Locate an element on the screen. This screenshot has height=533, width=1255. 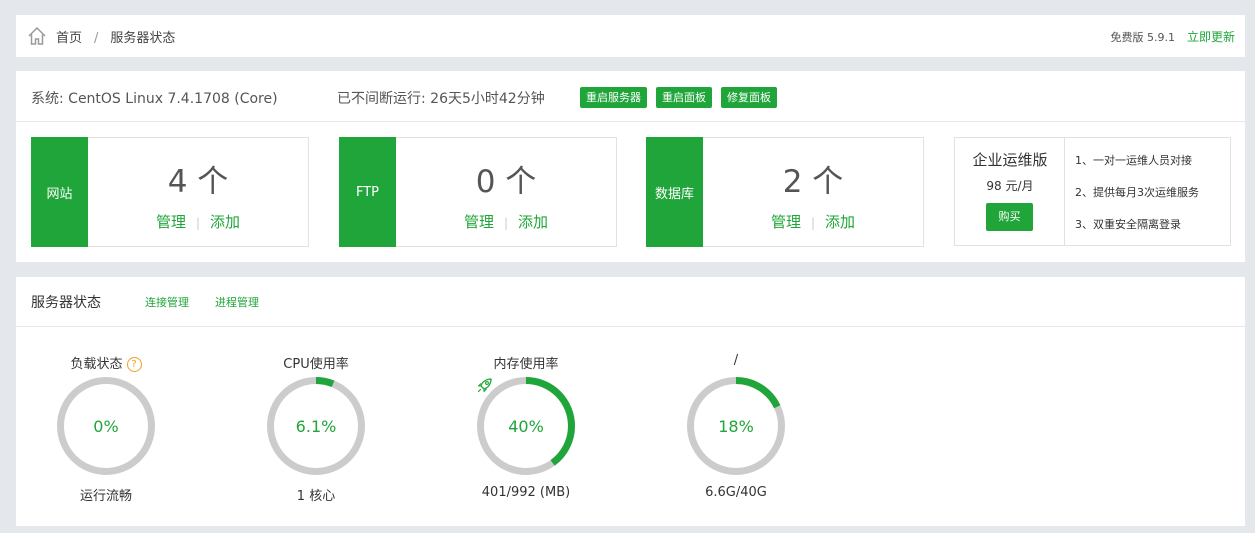
version-text: 免费版 5.9.1 is located at coordinates (1143, 37).